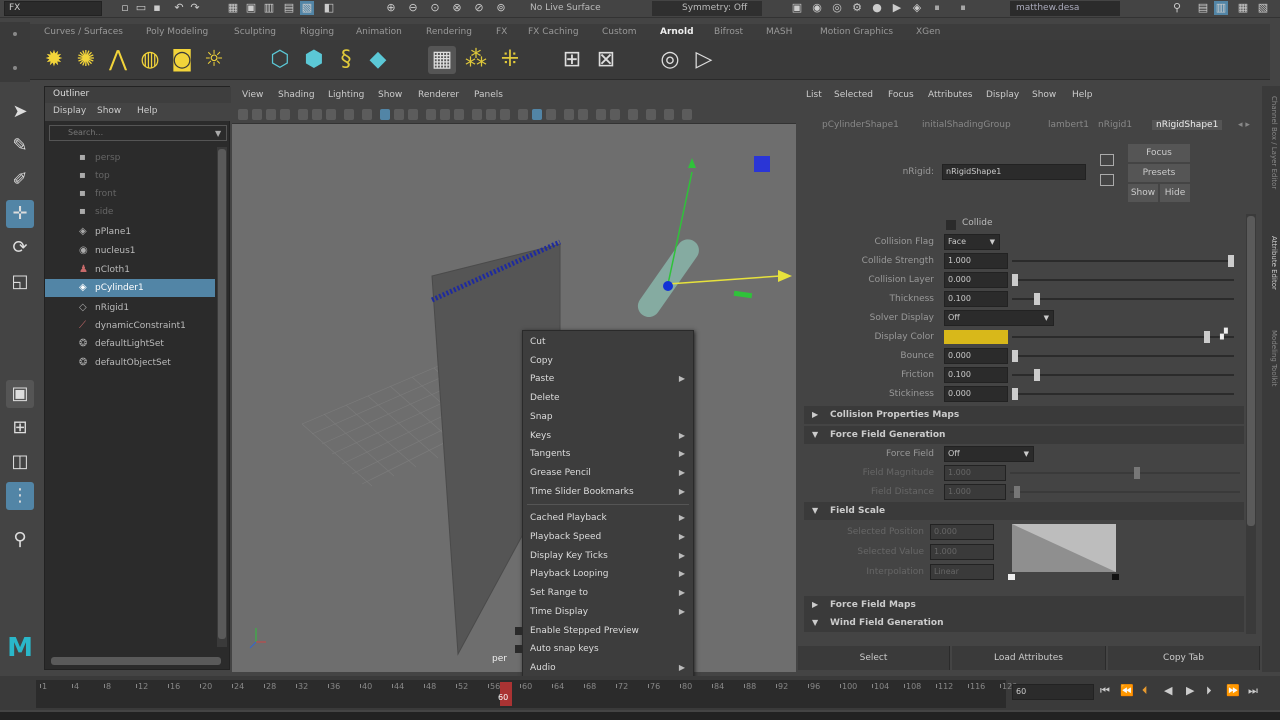 The image size is (1280, 720). What do you see at coordinates (975, 473) in the screenshot?
I see `field-magnitude-field: 1.000` at bounding box center [975, 473].